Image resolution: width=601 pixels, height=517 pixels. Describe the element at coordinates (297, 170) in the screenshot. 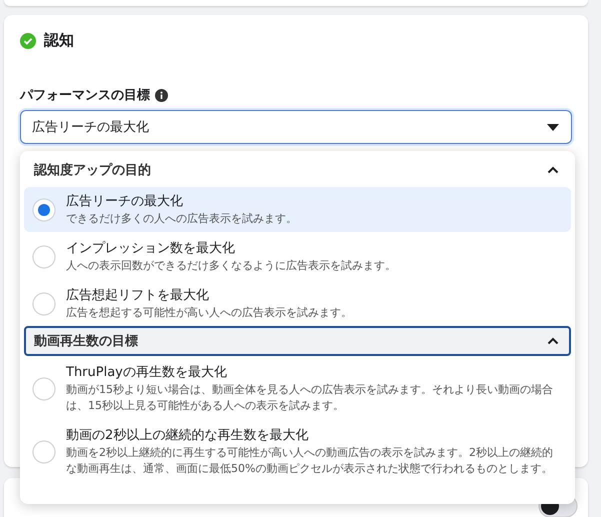

I see `group-header: 認知度アップの目的` at that location.